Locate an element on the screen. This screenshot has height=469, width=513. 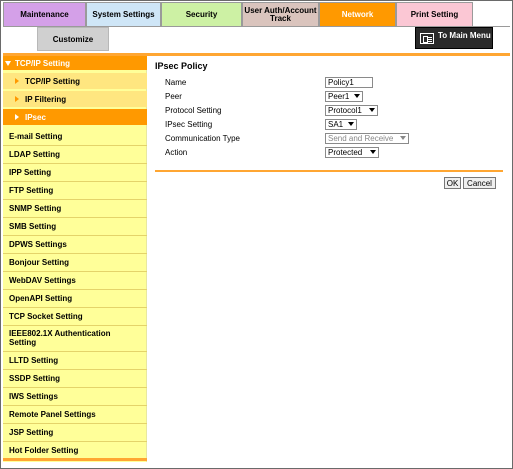
name-input is located at coordinates (349, 82).